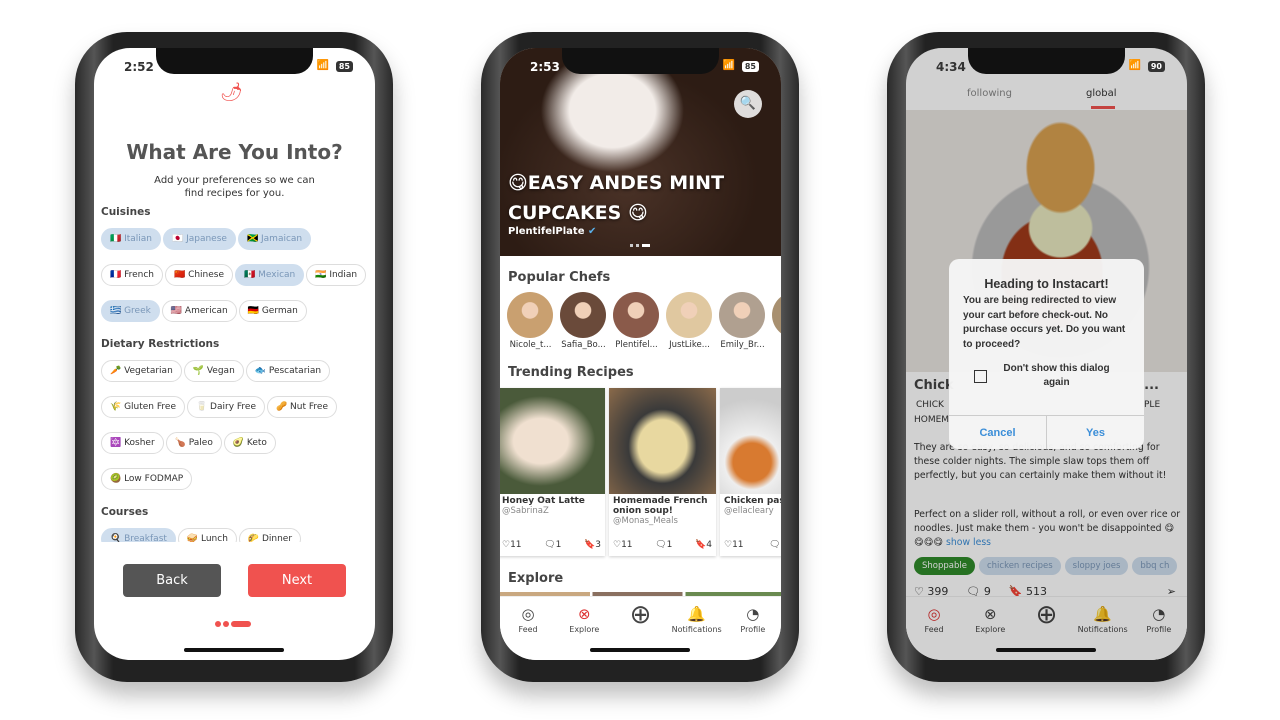 This screenshot has width=1280, height=720. I want to click on explore-icon: ⊗, so click(584, 614).